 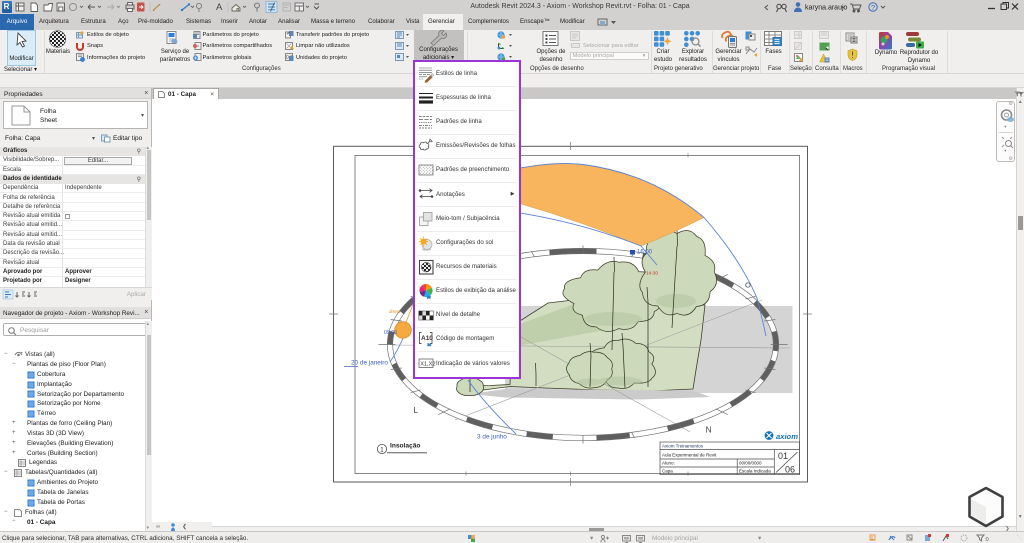 What do you see at coordinates (390, 333) in the screenshot?
I see `svg-text: 09:00` at bounding box center [390, 333].